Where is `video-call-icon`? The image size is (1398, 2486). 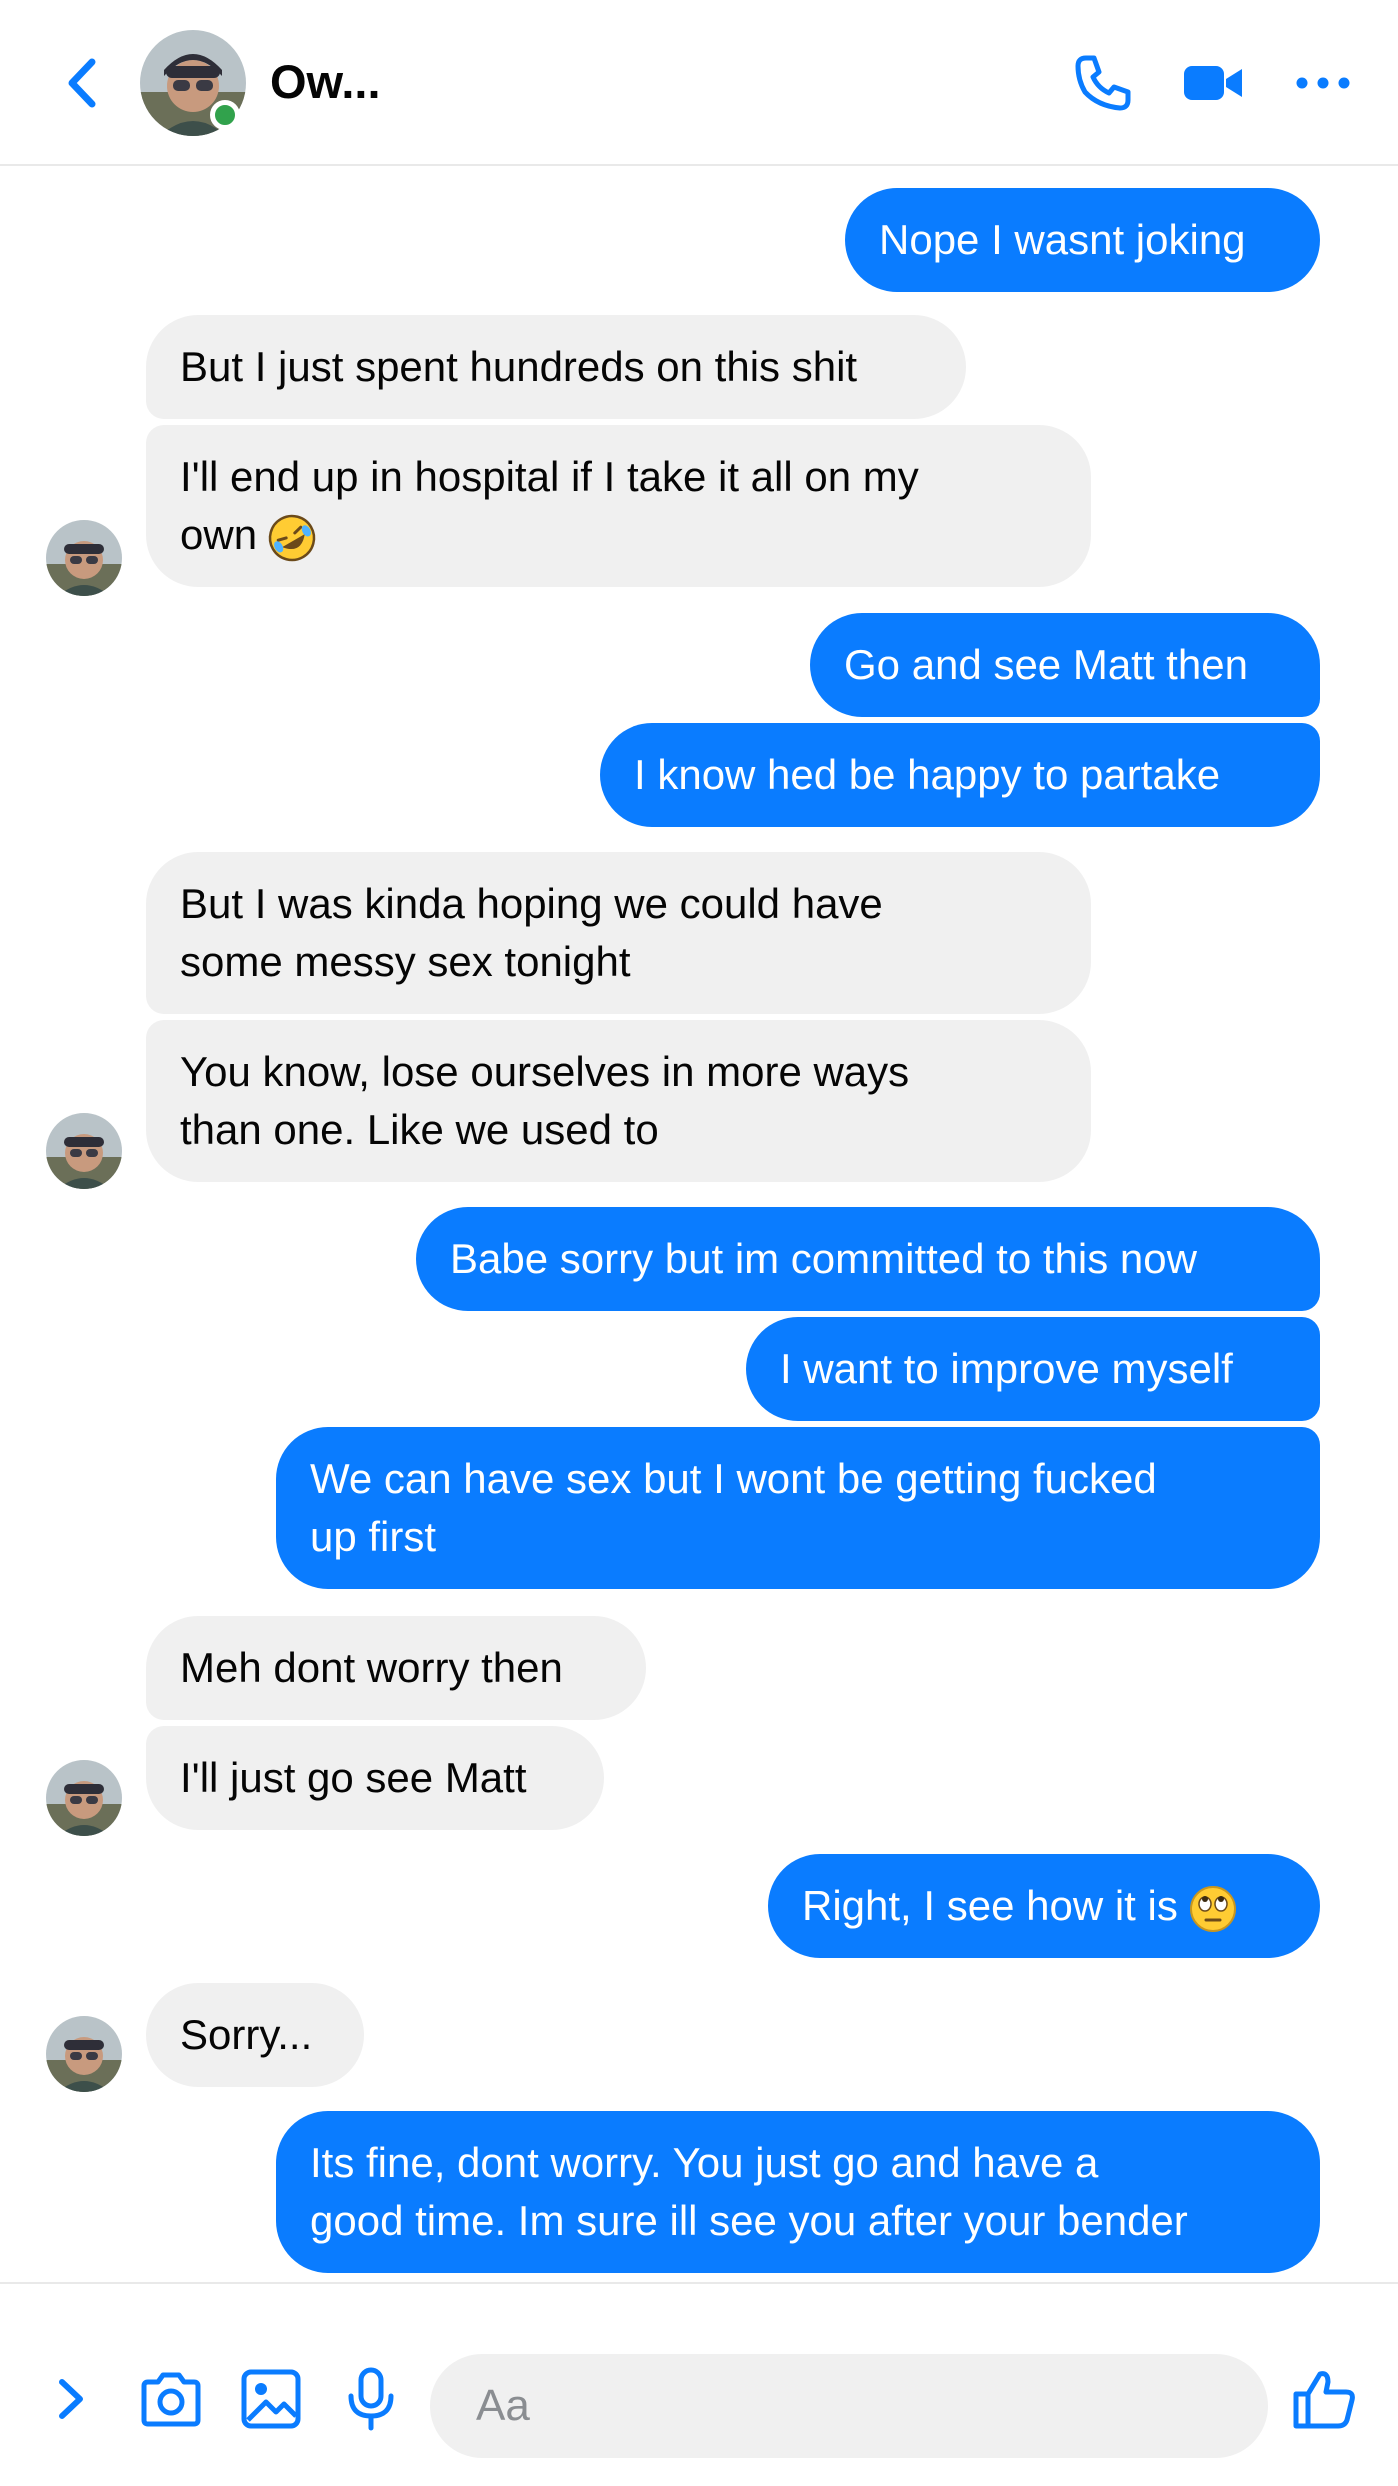 video-call-icon is located at coordinates (1213, 83).